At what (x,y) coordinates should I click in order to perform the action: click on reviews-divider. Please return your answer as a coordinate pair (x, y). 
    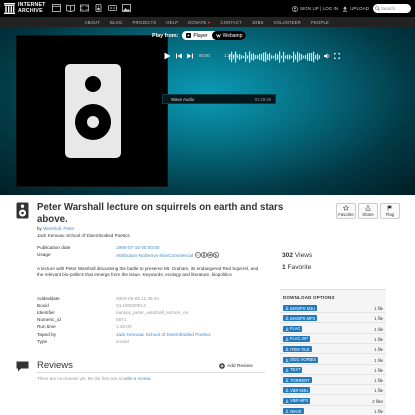
    Looking at the image, I should click on (151, 372).